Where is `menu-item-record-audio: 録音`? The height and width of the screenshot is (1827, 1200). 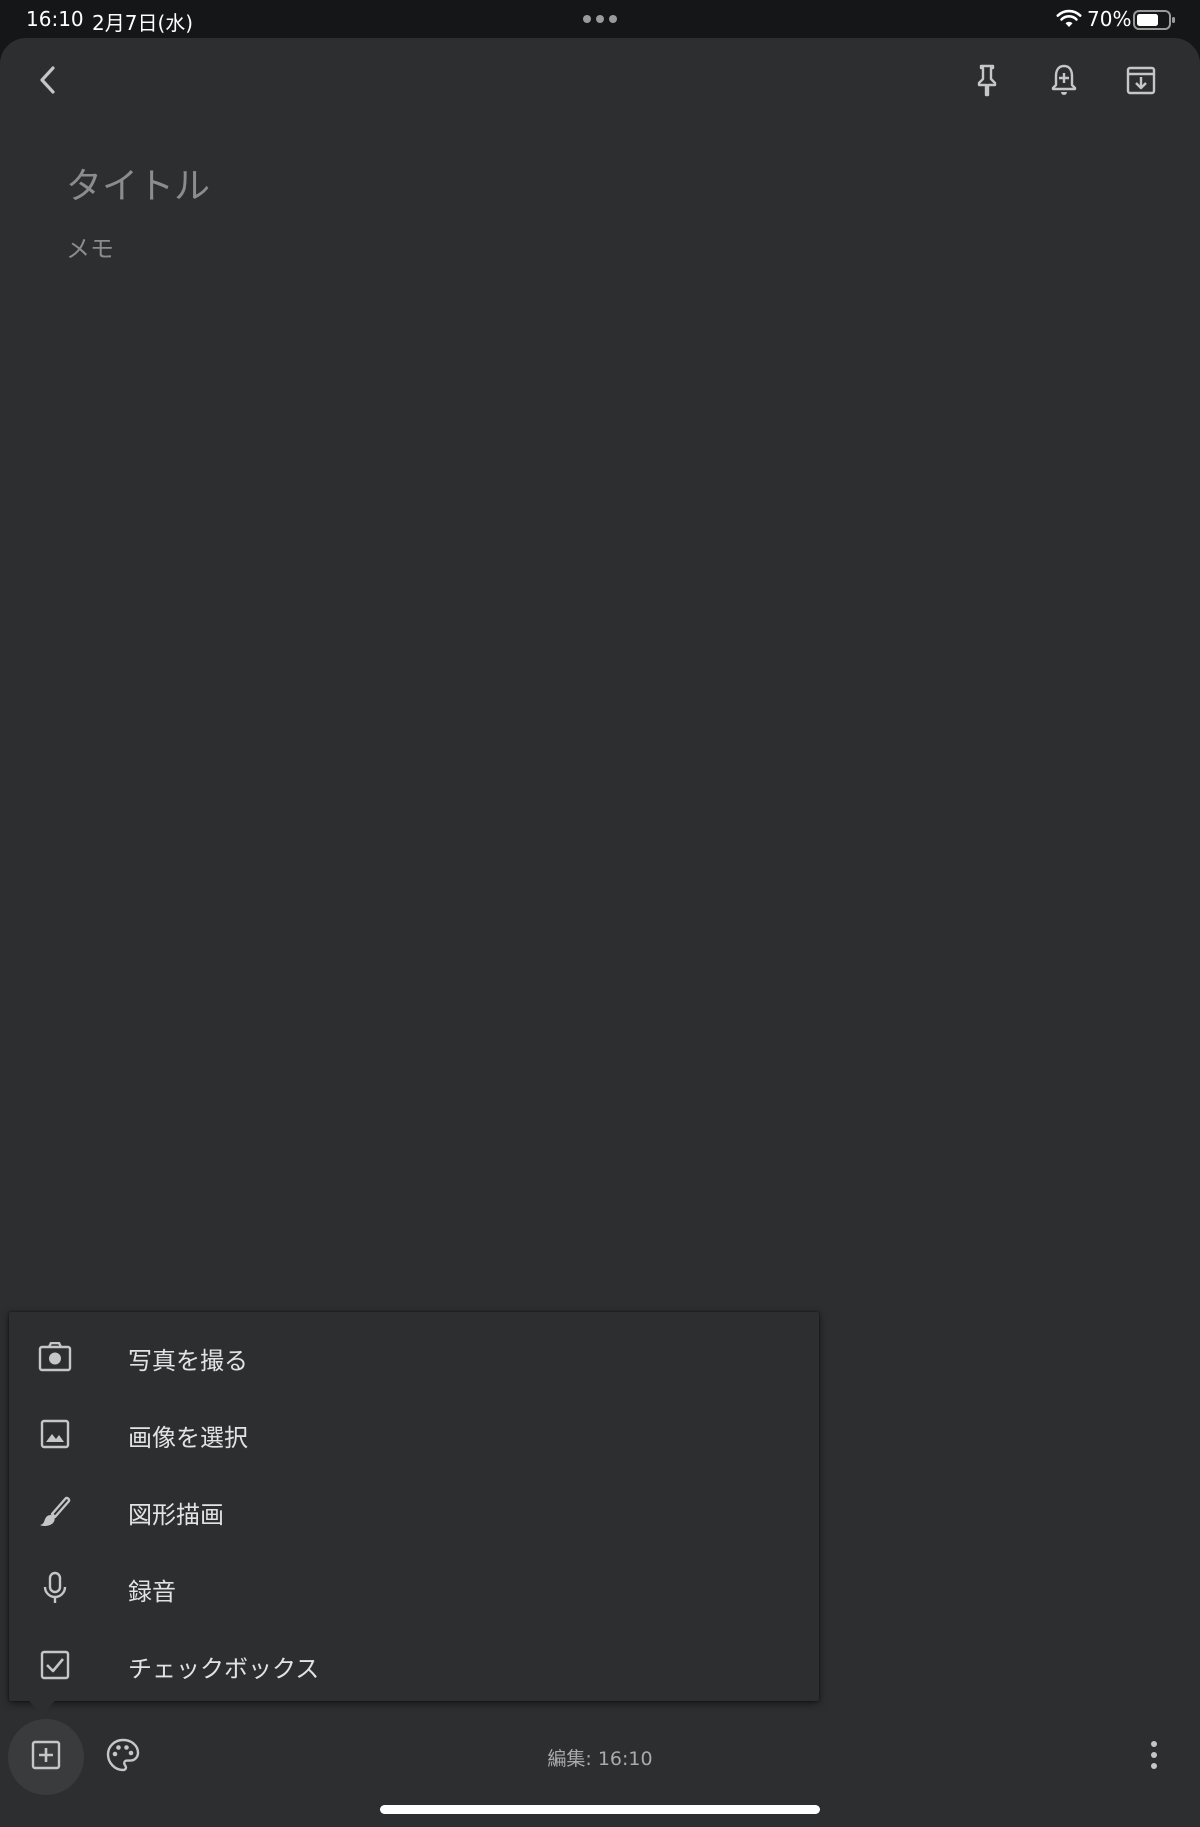
menu-item-record-audio: 録音 is located at coordinates (414, 1587).